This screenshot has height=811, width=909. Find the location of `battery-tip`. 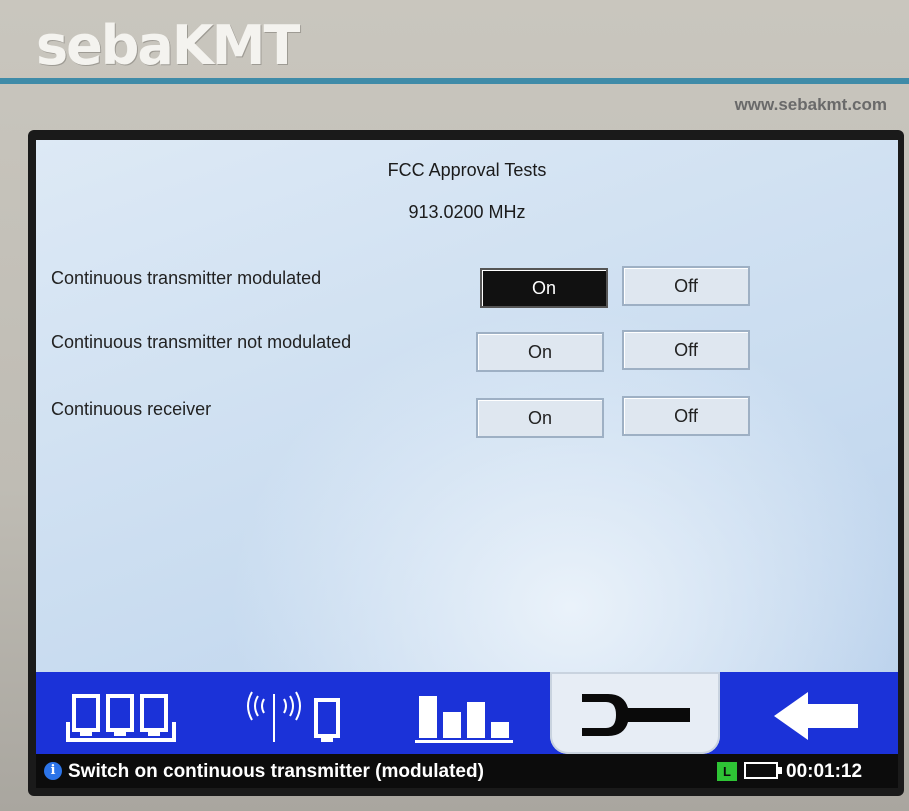

battery-tip is located at coordinates (780, 770).